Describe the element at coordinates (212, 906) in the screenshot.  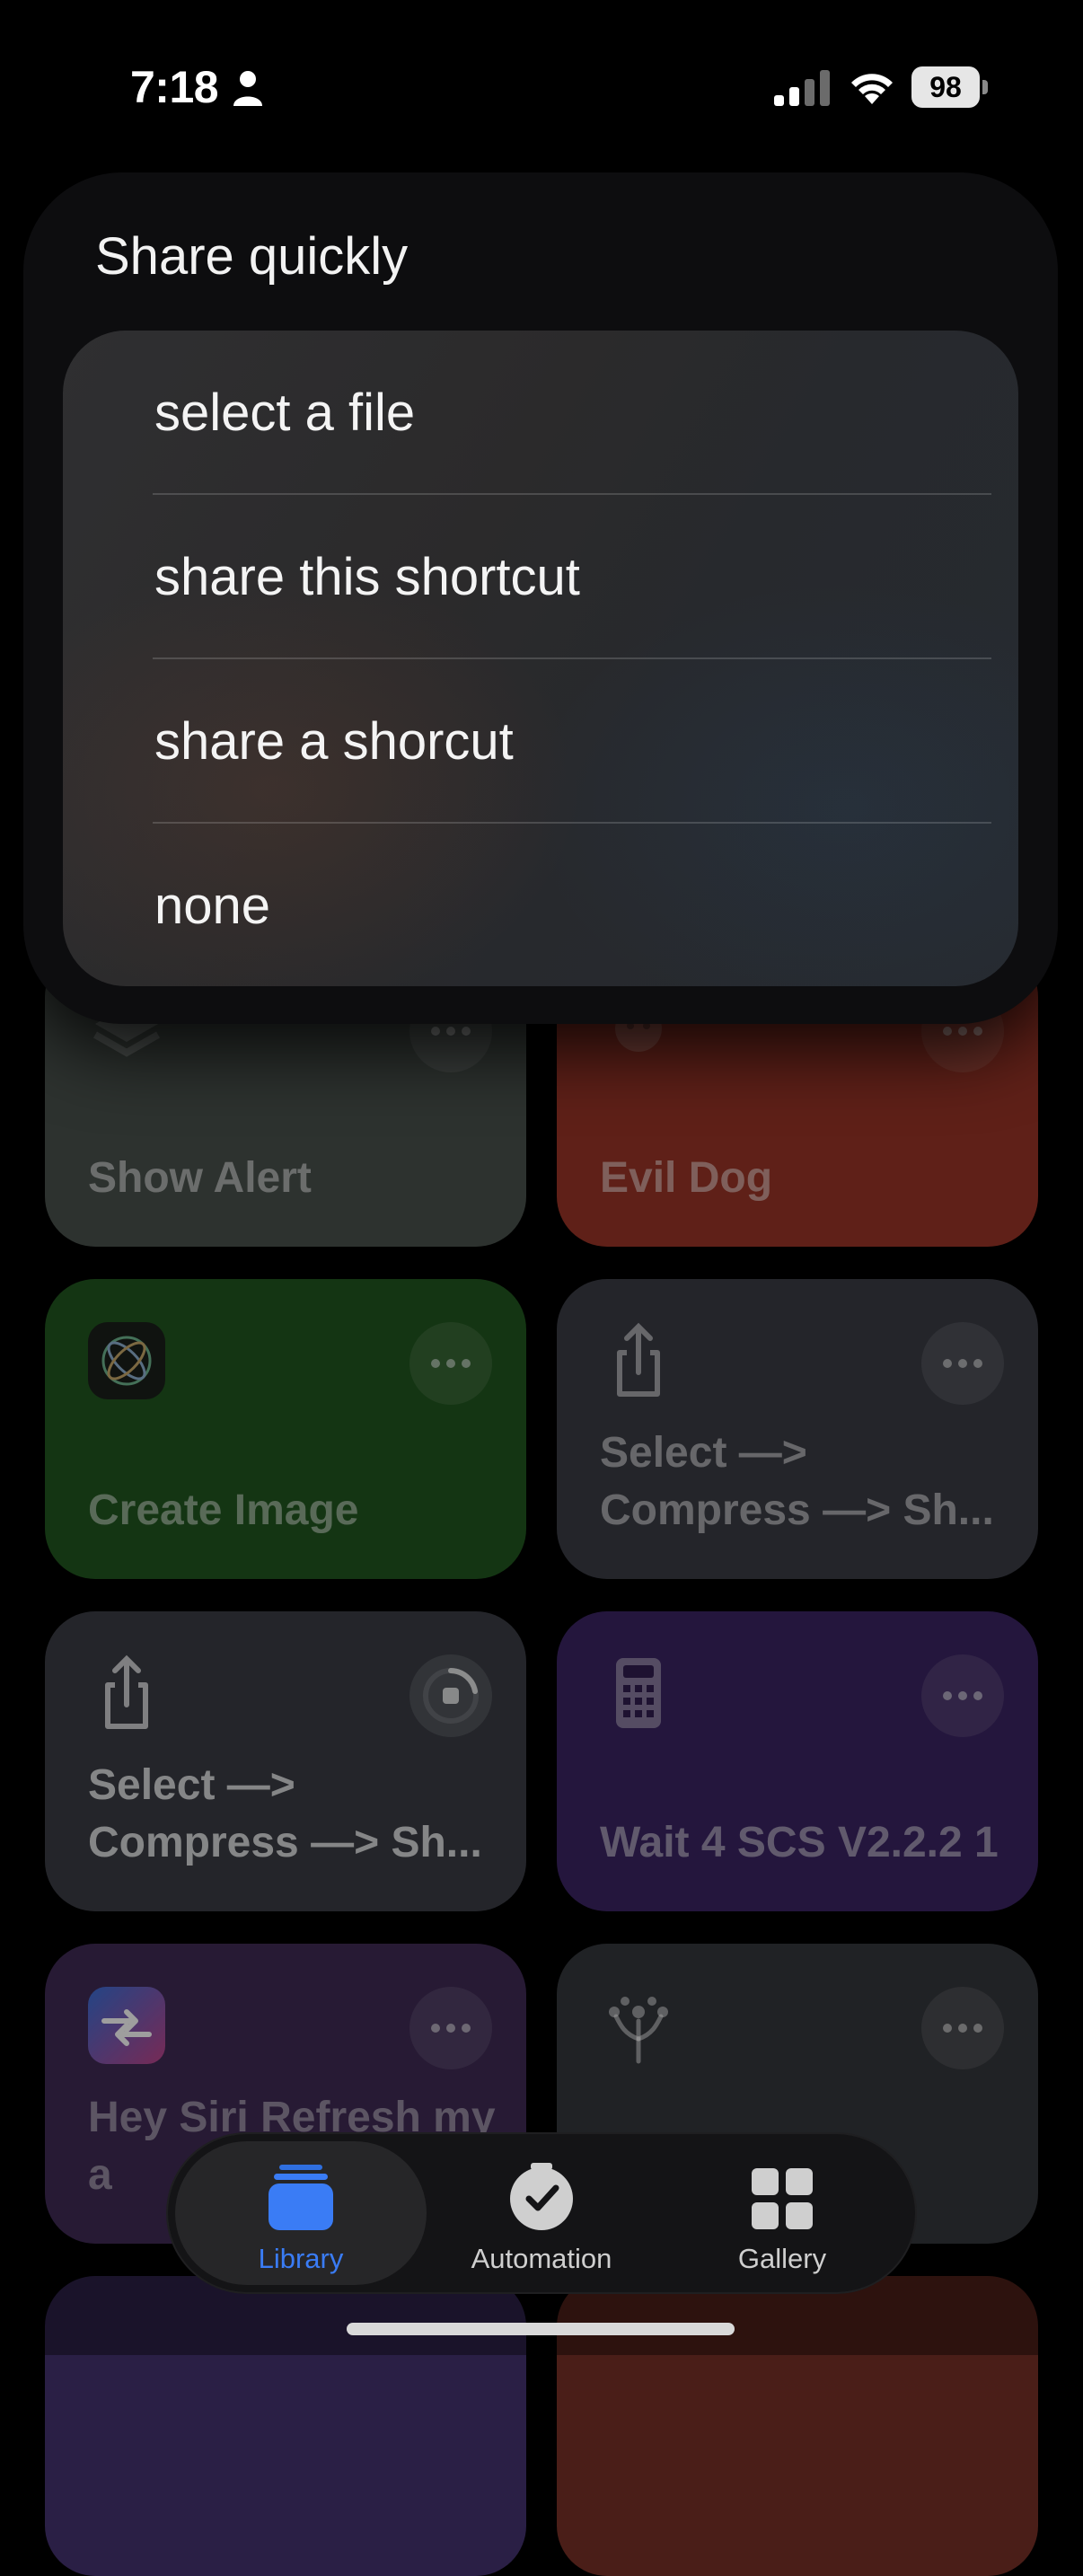
I see `option-label: none` at that location.